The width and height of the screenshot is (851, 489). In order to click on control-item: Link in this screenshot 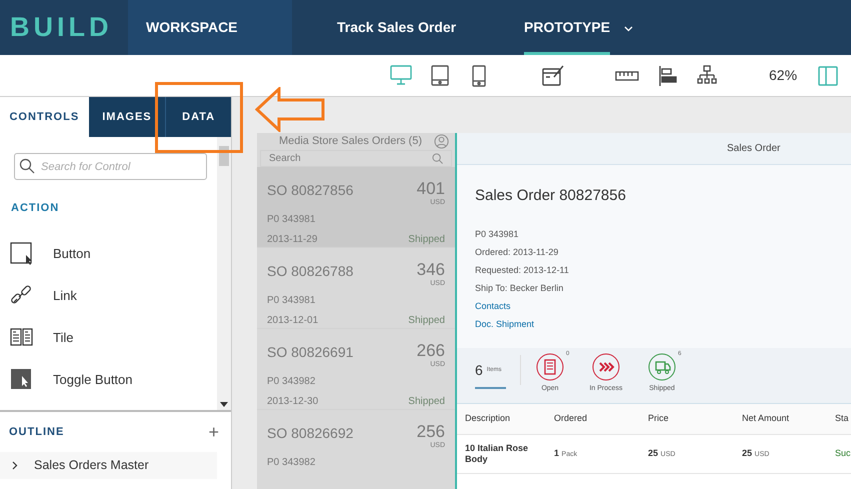, I will do `click(65, 296)`.